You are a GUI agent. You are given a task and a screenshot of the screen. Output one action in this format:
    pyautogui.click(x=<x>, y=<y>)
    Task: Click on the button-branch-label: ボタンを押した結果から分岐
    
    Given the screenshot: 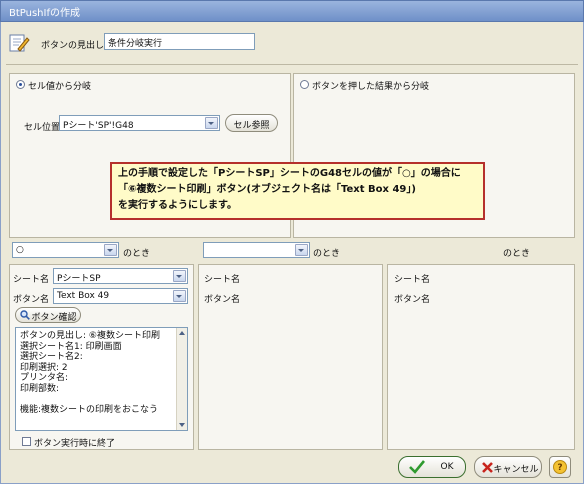 What is the action you would take?
    pyautogui.click(x=371, y=87)
    